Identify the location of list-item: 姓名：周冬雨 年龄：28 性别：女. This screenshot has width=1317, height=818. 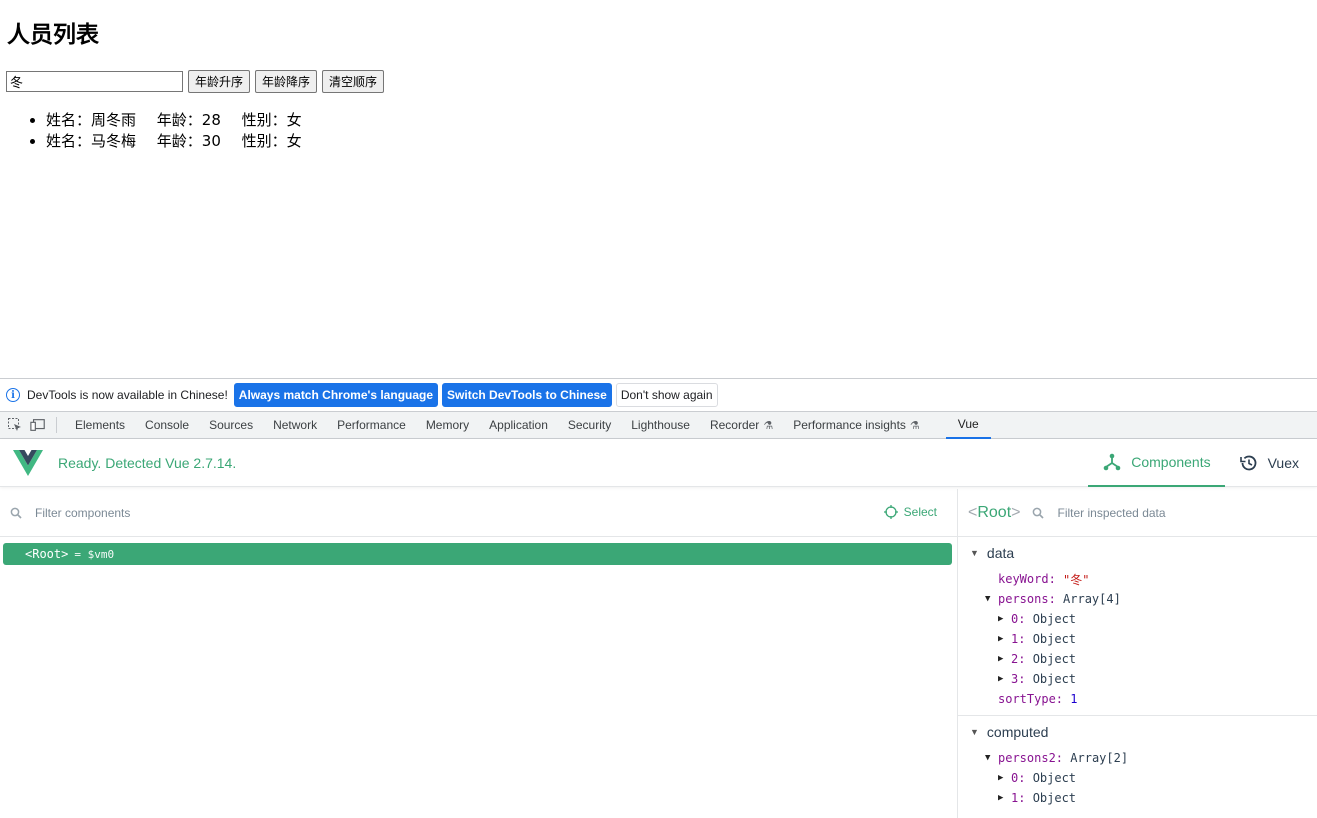
(182, 120).